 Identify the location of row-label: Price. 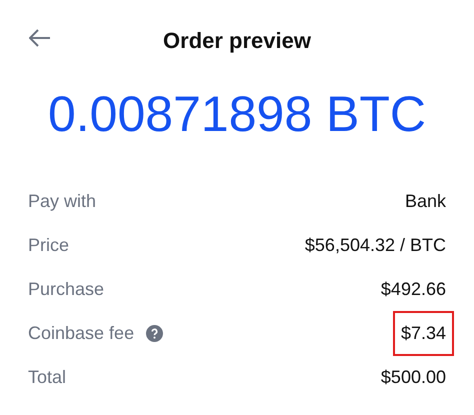
(49, 245).